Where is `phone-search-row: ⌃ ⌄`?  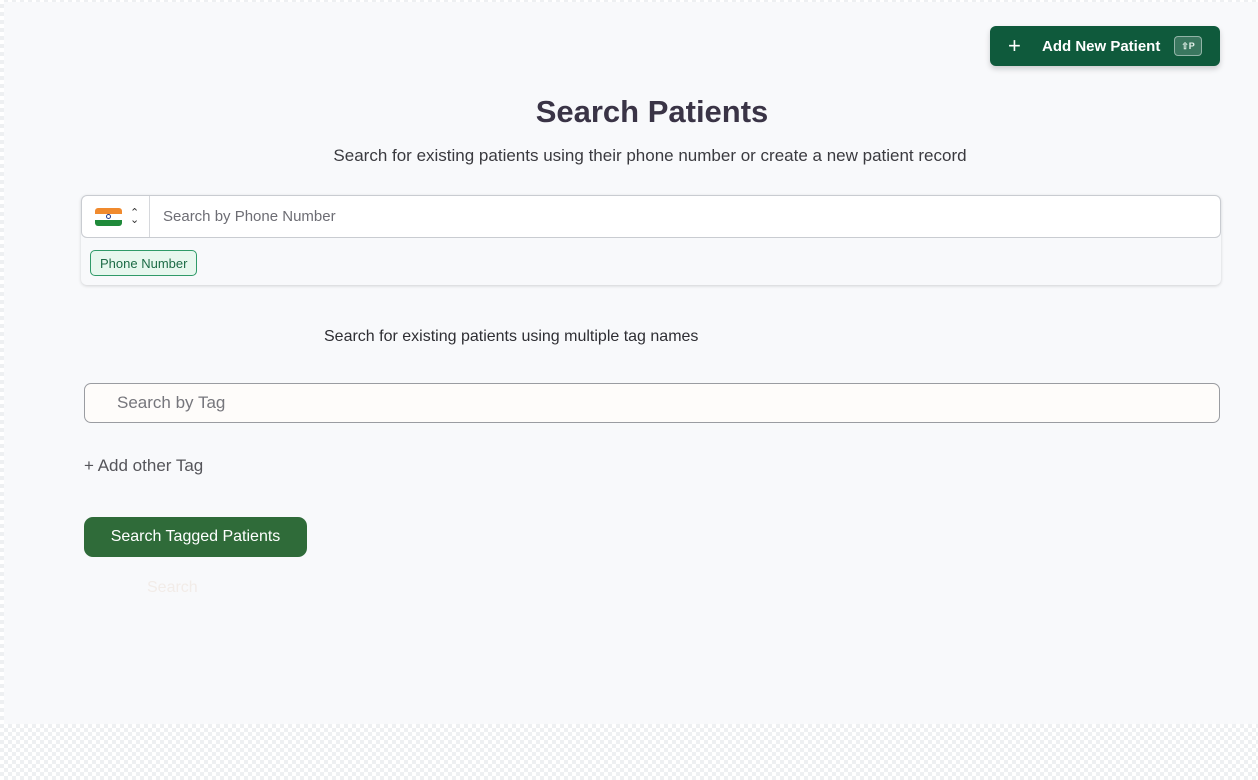
phone-search-row: ⌃ ⌄ is located at coordinates (651, 216).